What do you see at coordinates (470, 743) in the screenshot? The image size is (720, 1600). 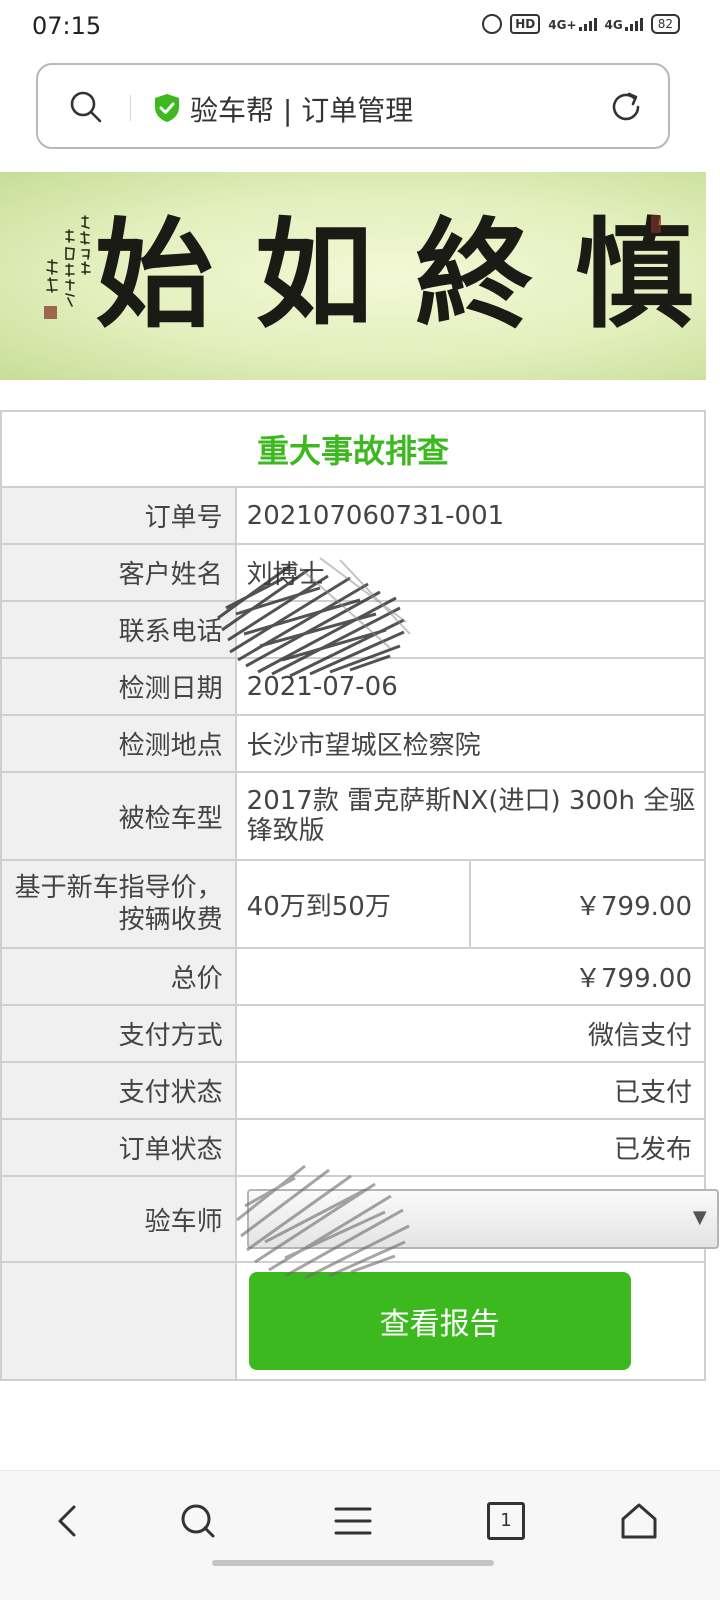 I see `inspection-location-value: 长沙市望城区检察院` at bounding box center [470, 743].